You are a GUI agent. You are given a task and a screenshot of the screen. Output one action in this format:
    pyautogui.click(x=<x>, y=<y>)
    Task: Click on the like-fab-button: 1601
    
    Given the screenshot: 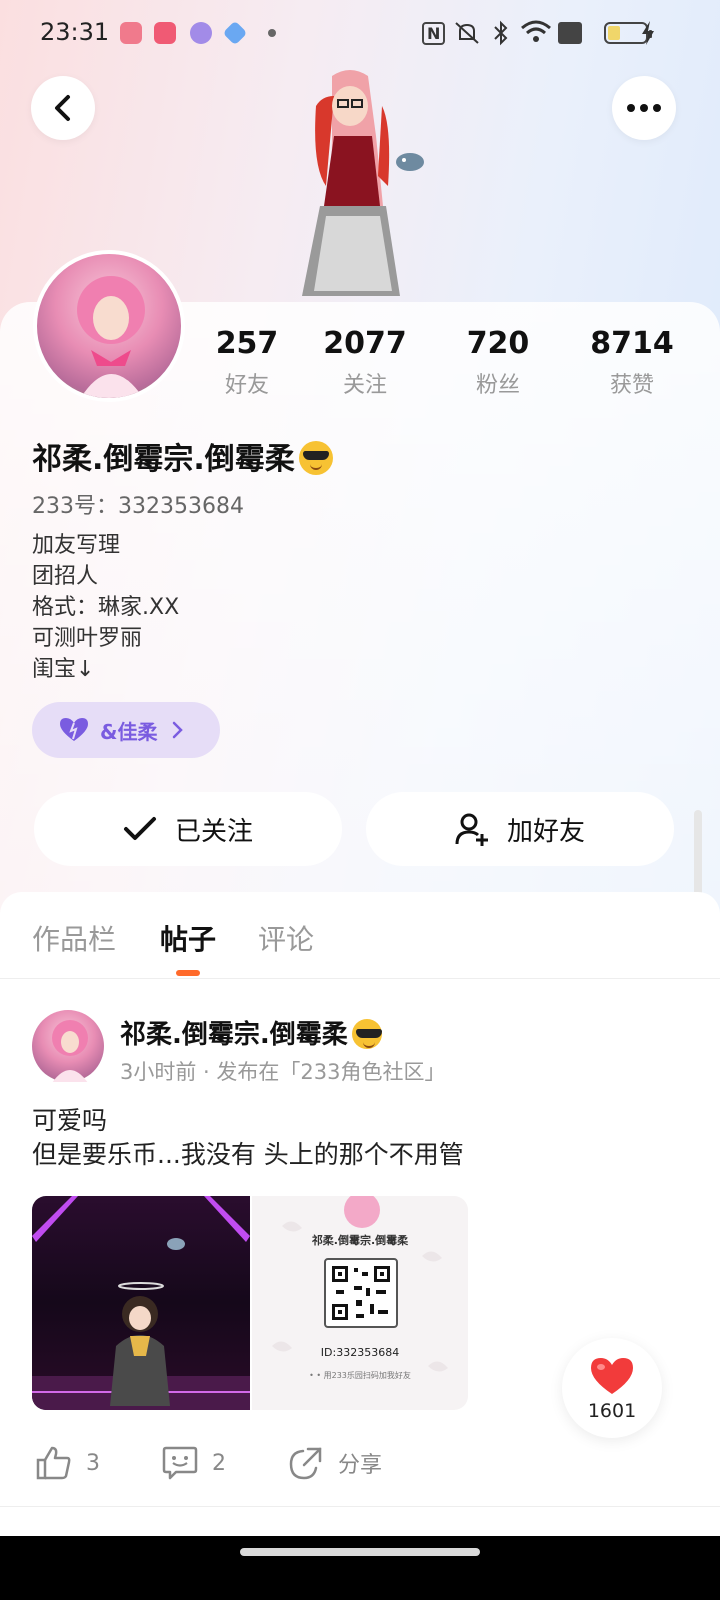 What is the action you would take?
    pyautogui.click(x=612, y=1388)
    